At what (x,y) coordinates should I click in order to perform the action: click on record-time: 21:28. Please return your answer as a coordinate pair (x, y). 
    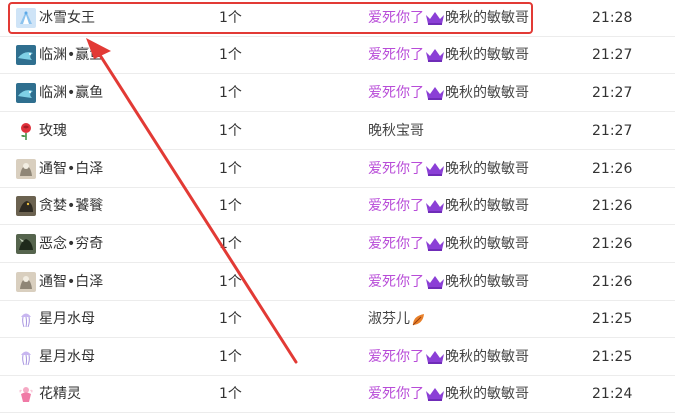
    Looking at the image, I should click on (612, 18).